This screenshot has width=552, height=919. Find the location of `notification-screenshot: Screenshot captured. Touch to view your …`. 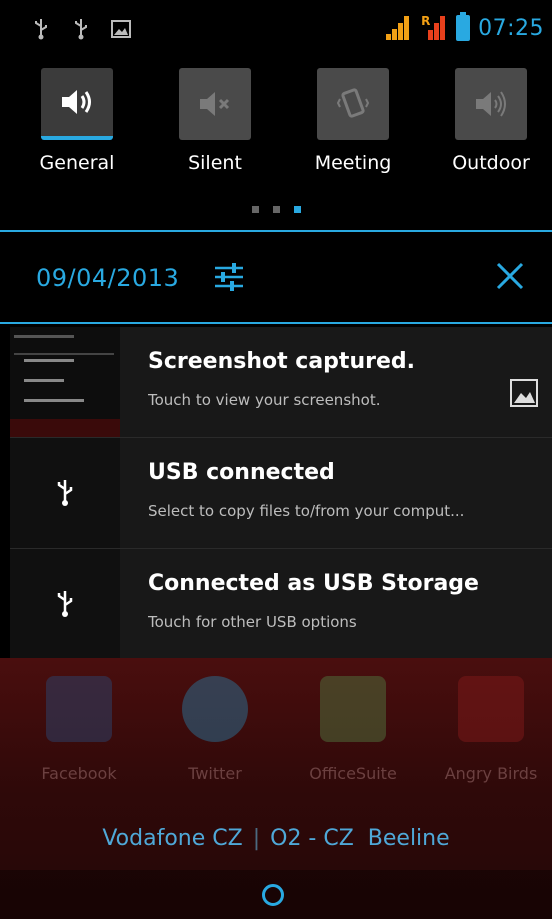

notification-screenshot: Screenshot captured. Touch to view your … is located at coordinates (281, 382).